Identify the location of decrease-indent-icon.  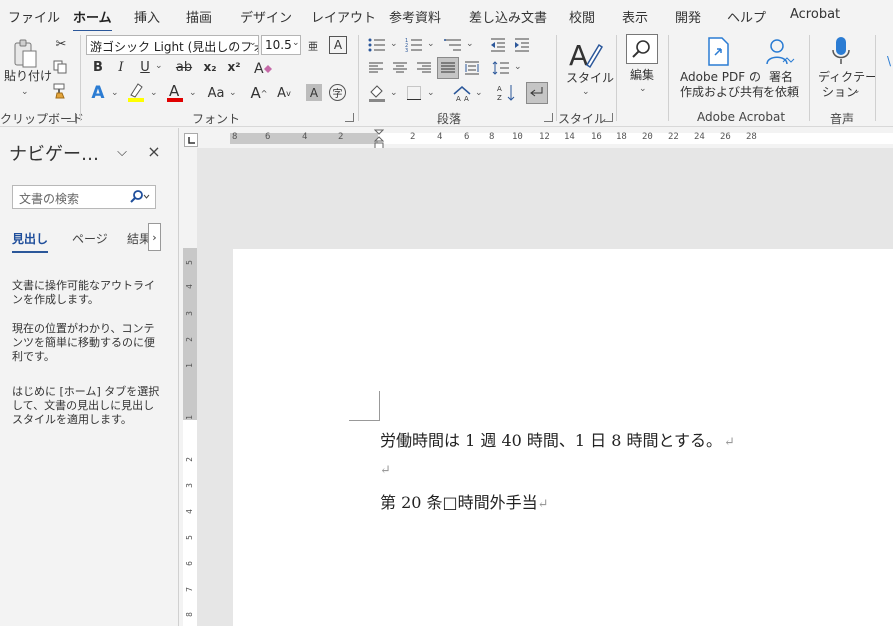
(498, 45).